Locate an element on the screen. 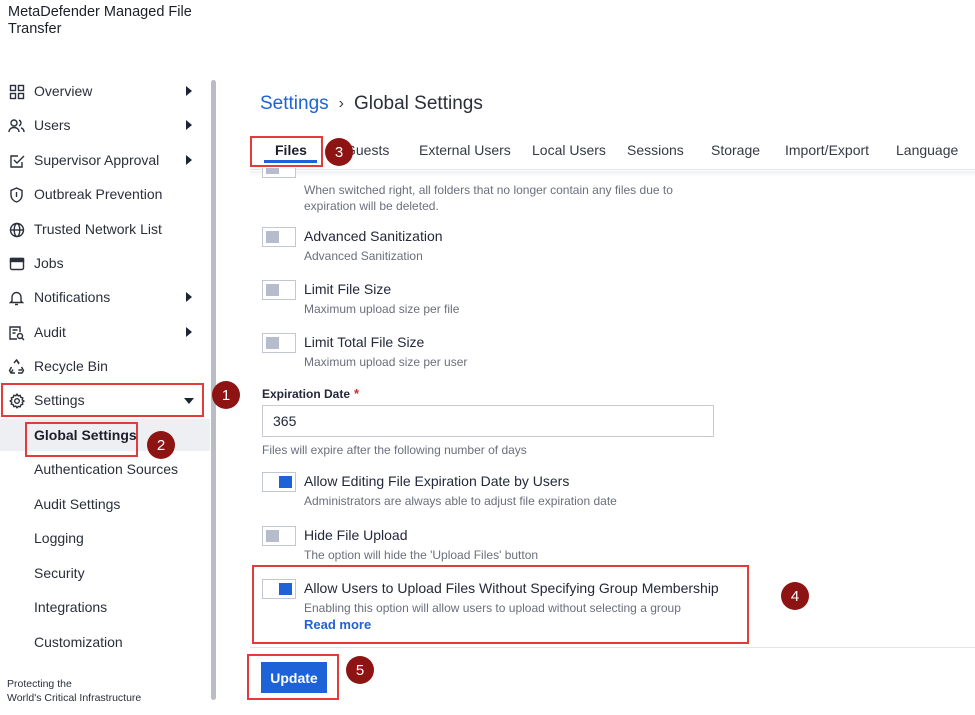  sidebar-item-label: Notifications is located at coordinates (72, 297).